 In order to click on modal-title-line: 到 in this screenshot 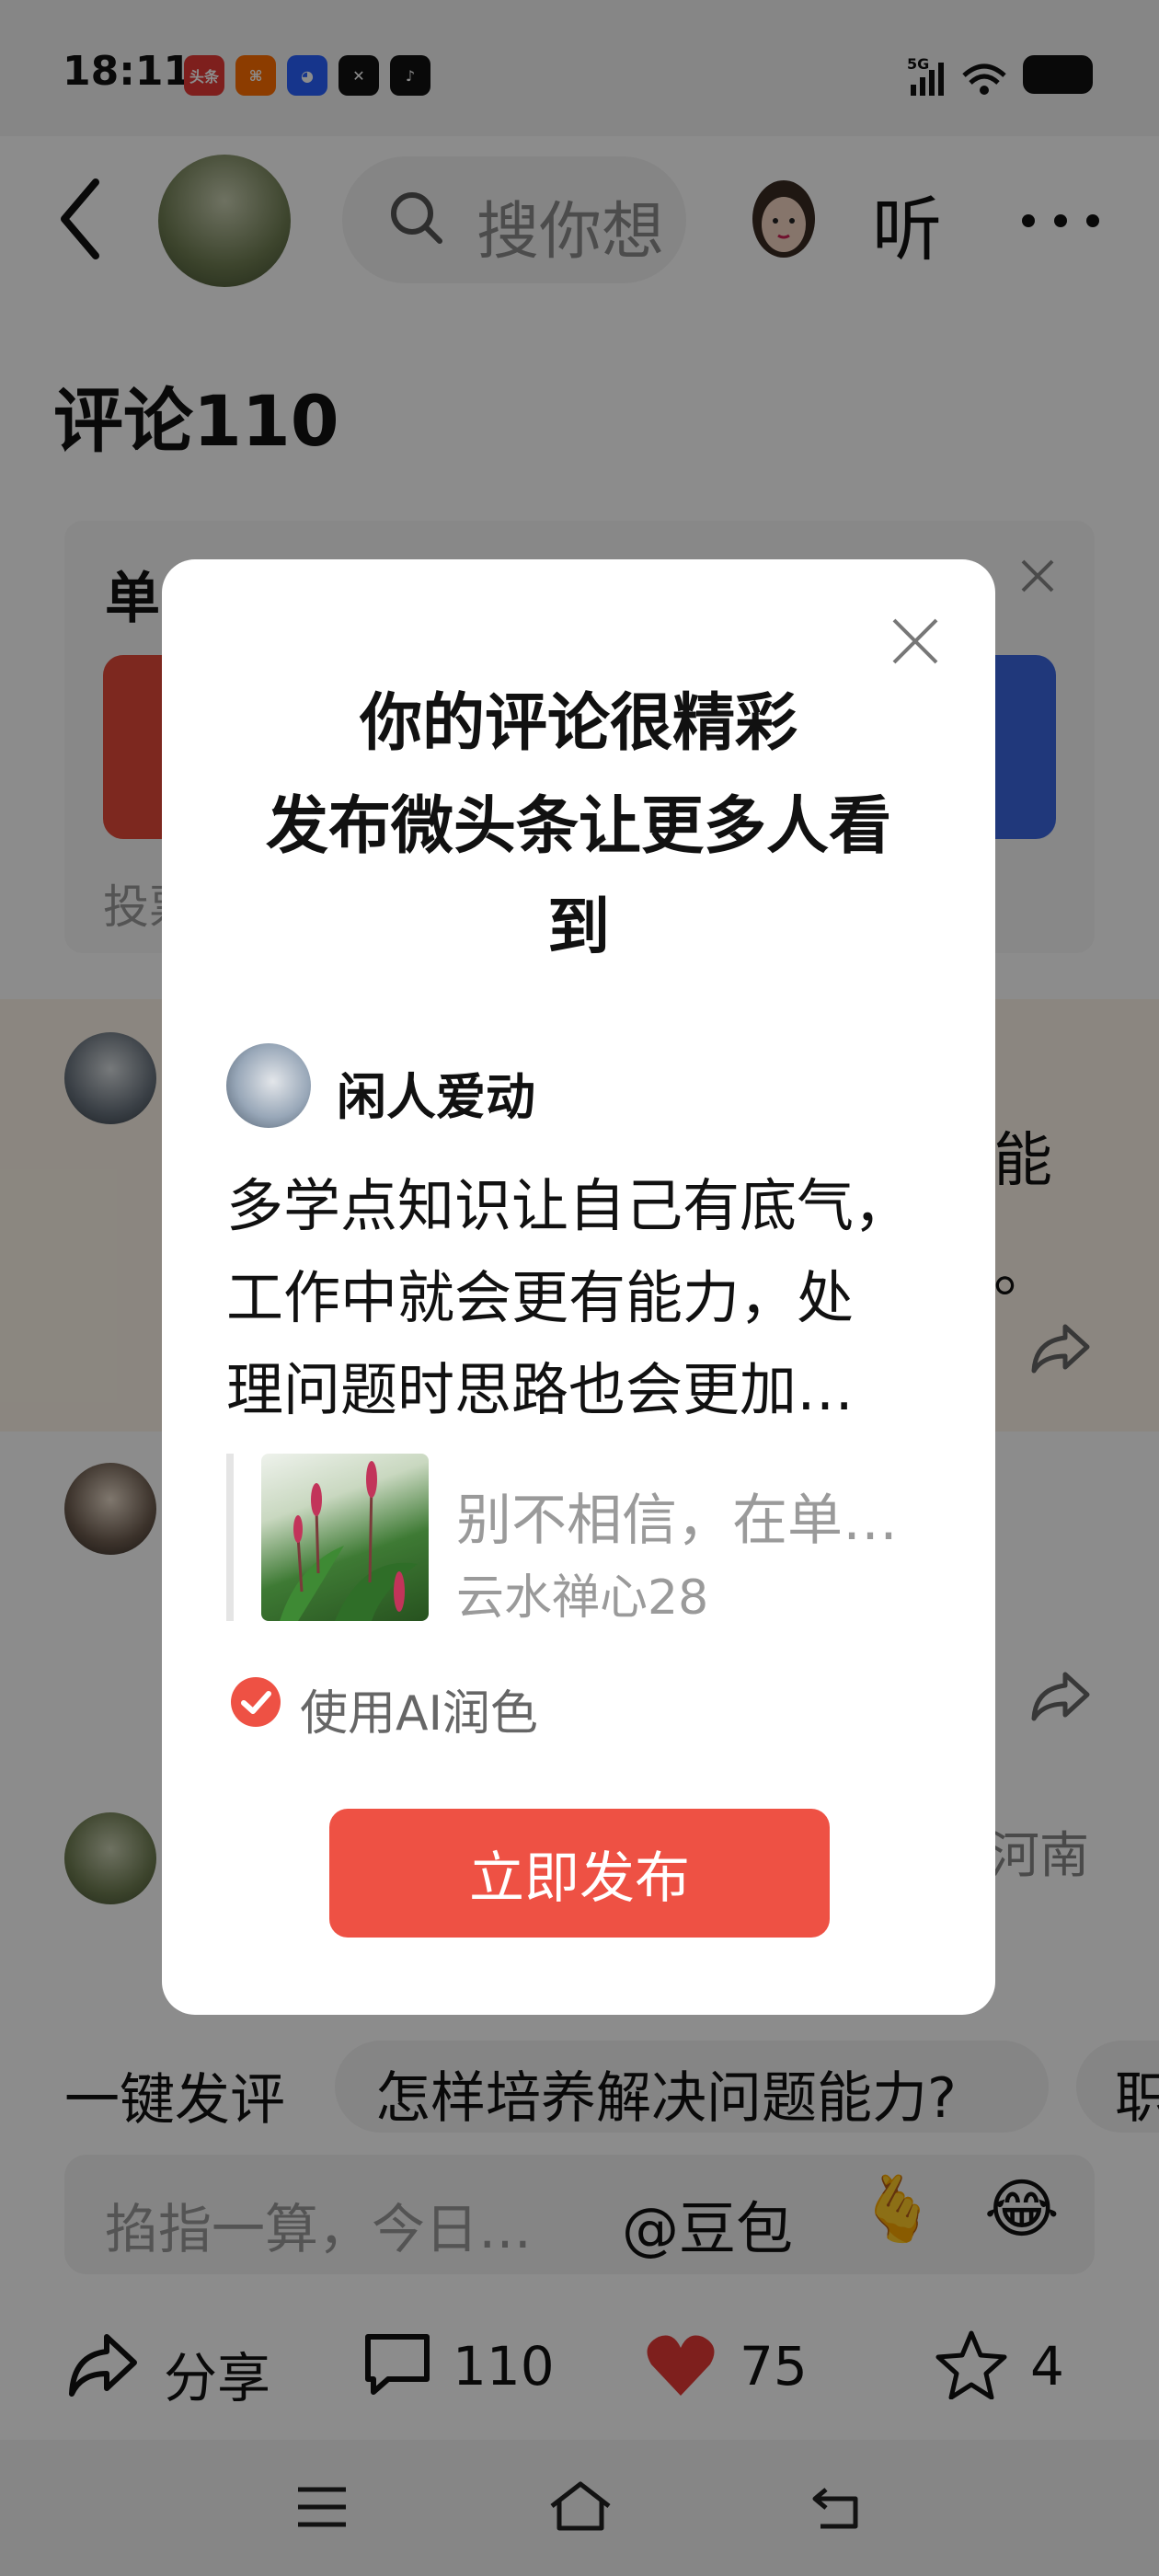, I will do `click(578, 927)`.